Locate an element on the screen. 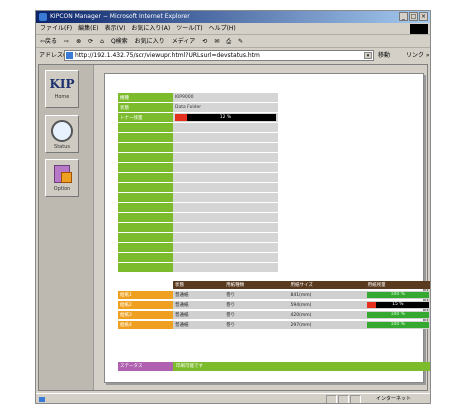  drawer-name: 給紙4 is located at coordinates (145, 325).